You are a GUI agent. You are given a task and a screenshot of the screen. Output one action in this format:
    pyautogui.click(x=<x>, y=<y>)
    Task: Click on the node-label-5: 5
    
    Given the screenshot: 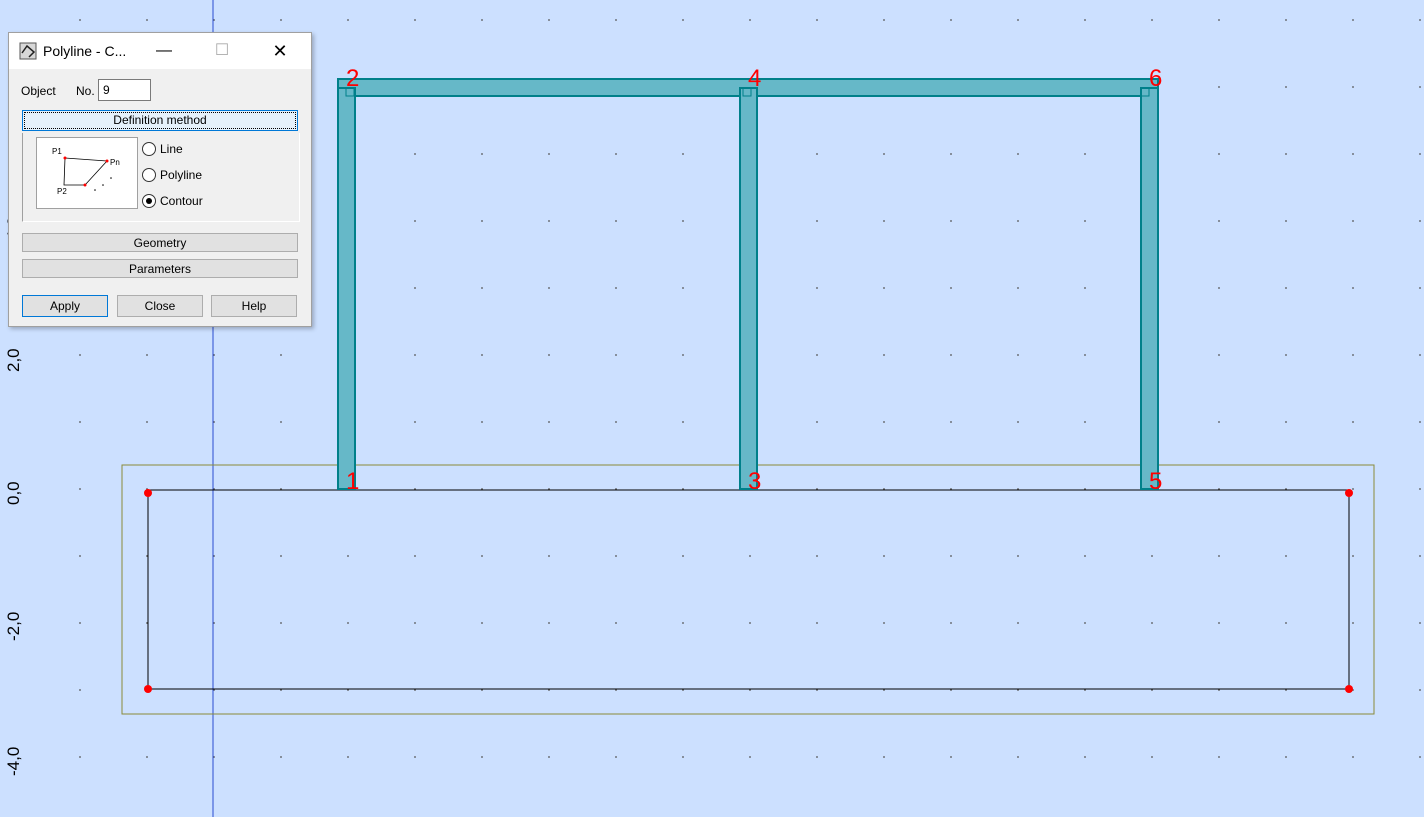 What is the action you would take?
    pyautogui.click(x=1156, y=481)
    